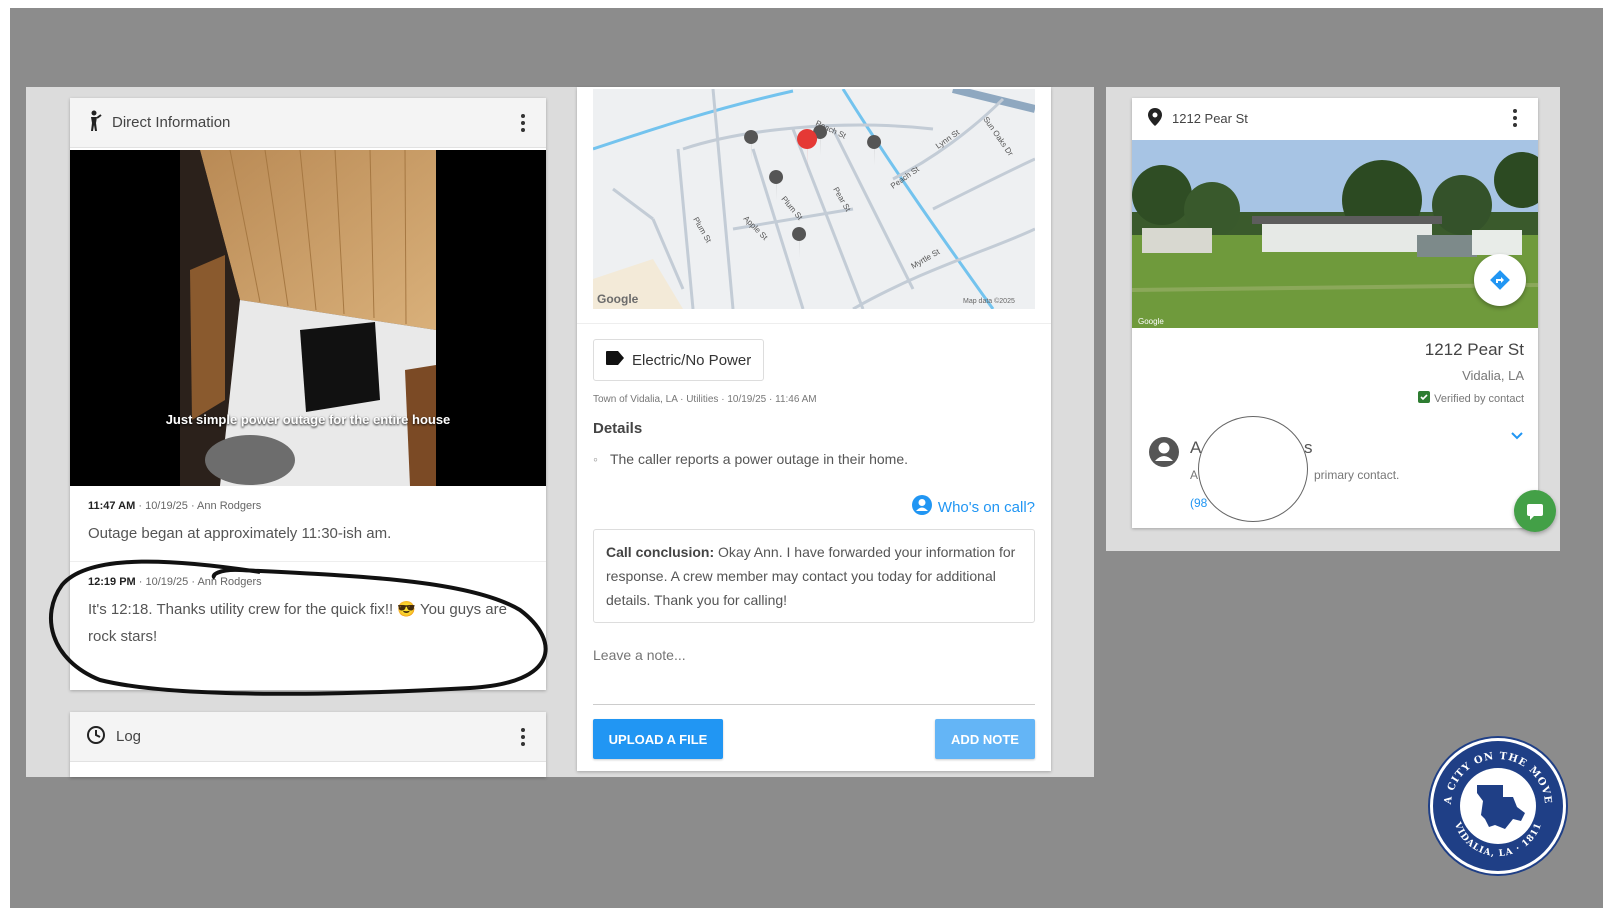  What do you see at coordinates (298, 627) in the screenshot?
I see `hand-drawn-highlight-circle` at bounding box center [298, 627].